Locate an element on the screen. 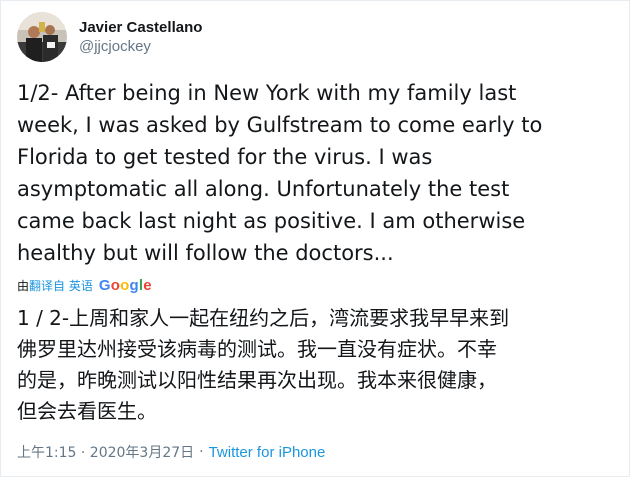 The width and height of the screenshot is (630, 477). author-names: Javier Castellano @jjcjockey is located at coordinates (140, 37).